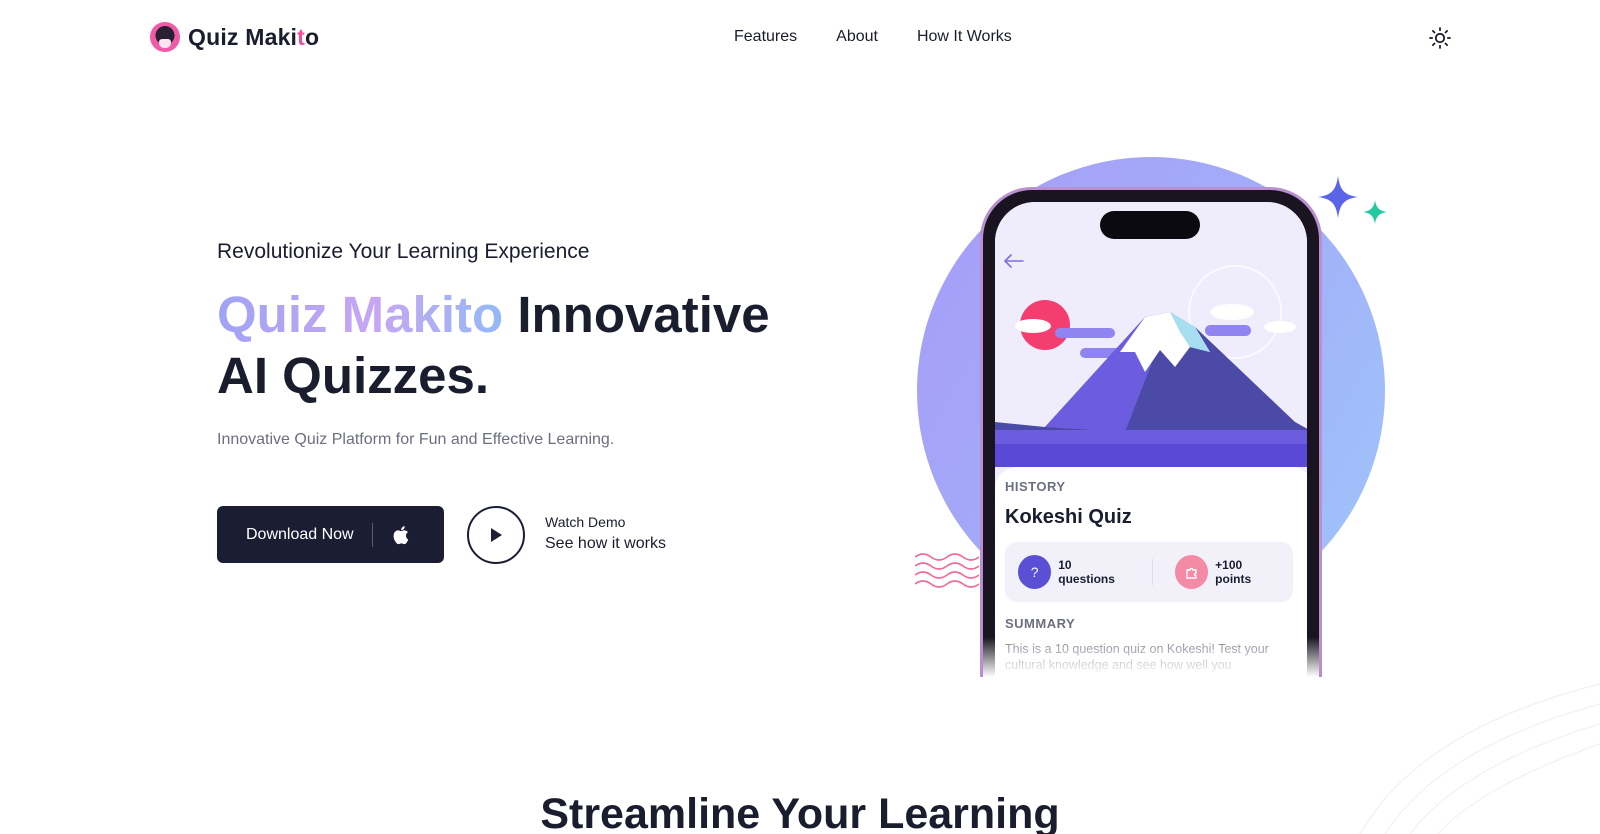  I want to click on points-stat: +100 points, so click(1227, 572).